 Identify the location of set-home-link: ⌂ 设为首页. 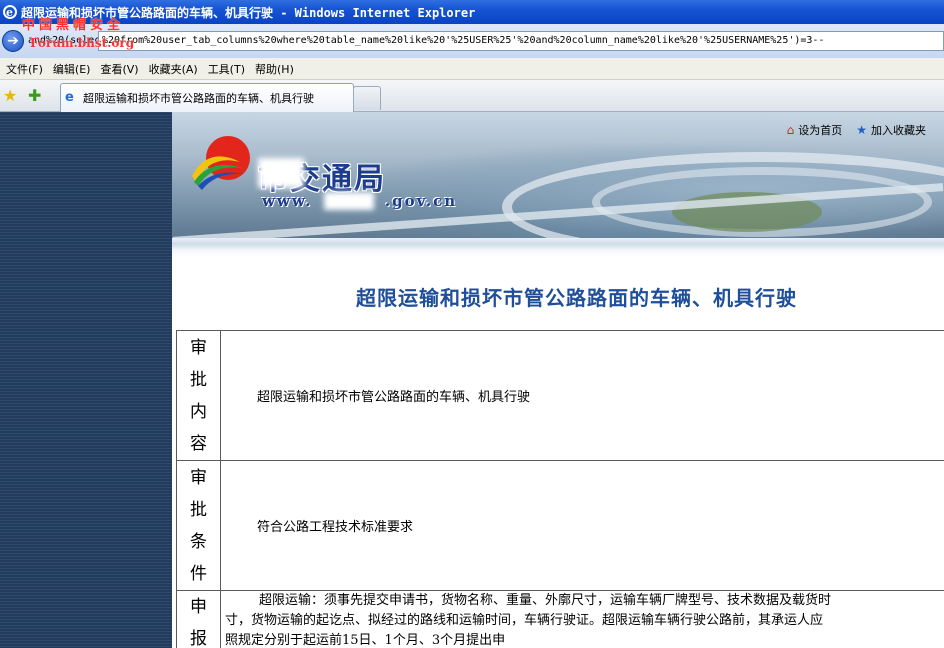
(815, 130).